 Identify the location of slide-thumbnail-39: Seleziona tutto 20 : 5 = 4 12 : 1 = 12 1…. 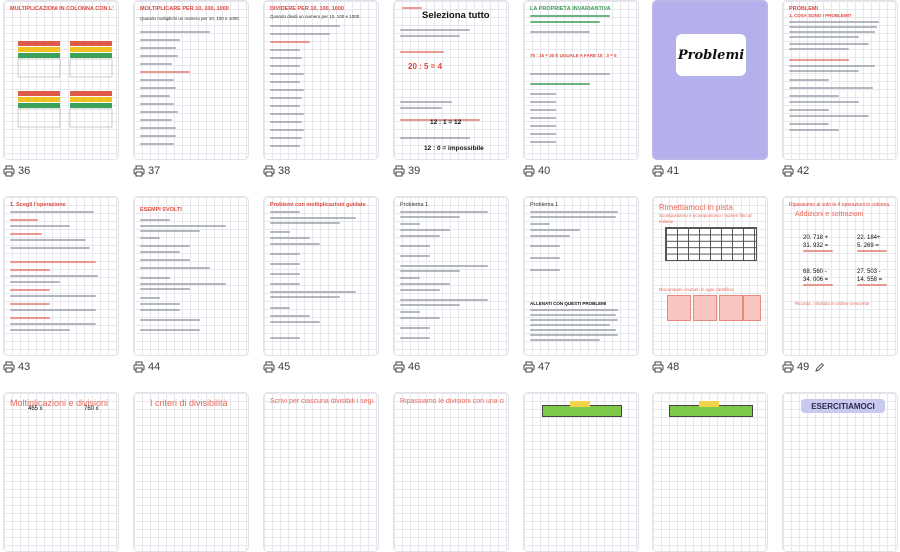
(451, 80).